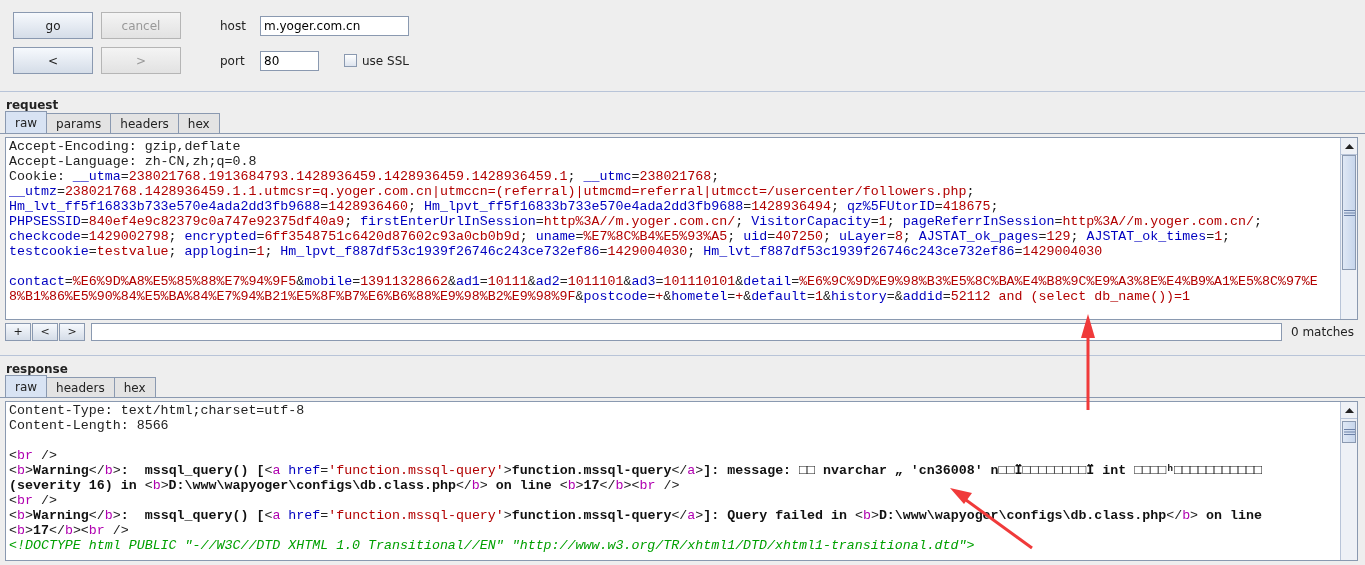  Describe the element at coordinates (504, 206) in the screenshot. I see `code-line: Hm_lvt_ff5f16833b733e570e4ada2dd3fb9688=1428936460; Hm_lpvt_ff5f16833b733e570e4ada2dd3fb9688=1428936494; qz%5FUtorID=418675;` at that location.